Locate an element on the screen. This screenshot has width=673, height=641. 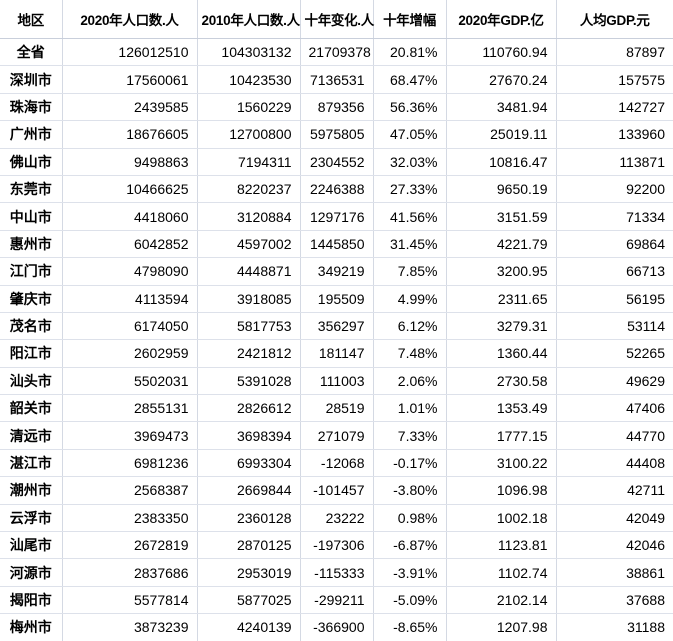
cell-gdp2020: 110760.94 is located at coordinates (501, 52).